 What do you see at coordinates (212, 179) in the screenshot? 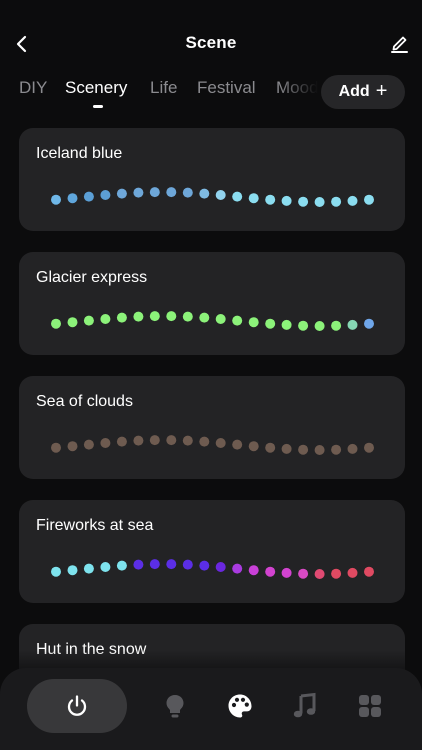
I see `scene-card-iceland-blue: Iceland blue` at bounding box center [212, 179].